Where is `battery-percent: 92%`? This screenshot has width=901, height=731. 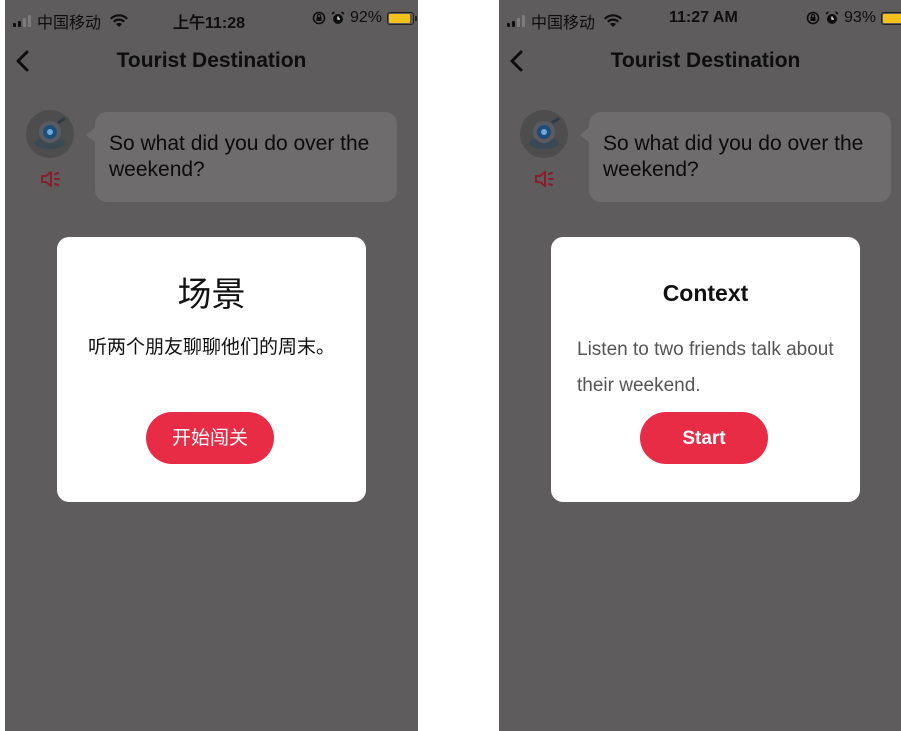 battery-percent: 92% is located at coordinates (365, 17).